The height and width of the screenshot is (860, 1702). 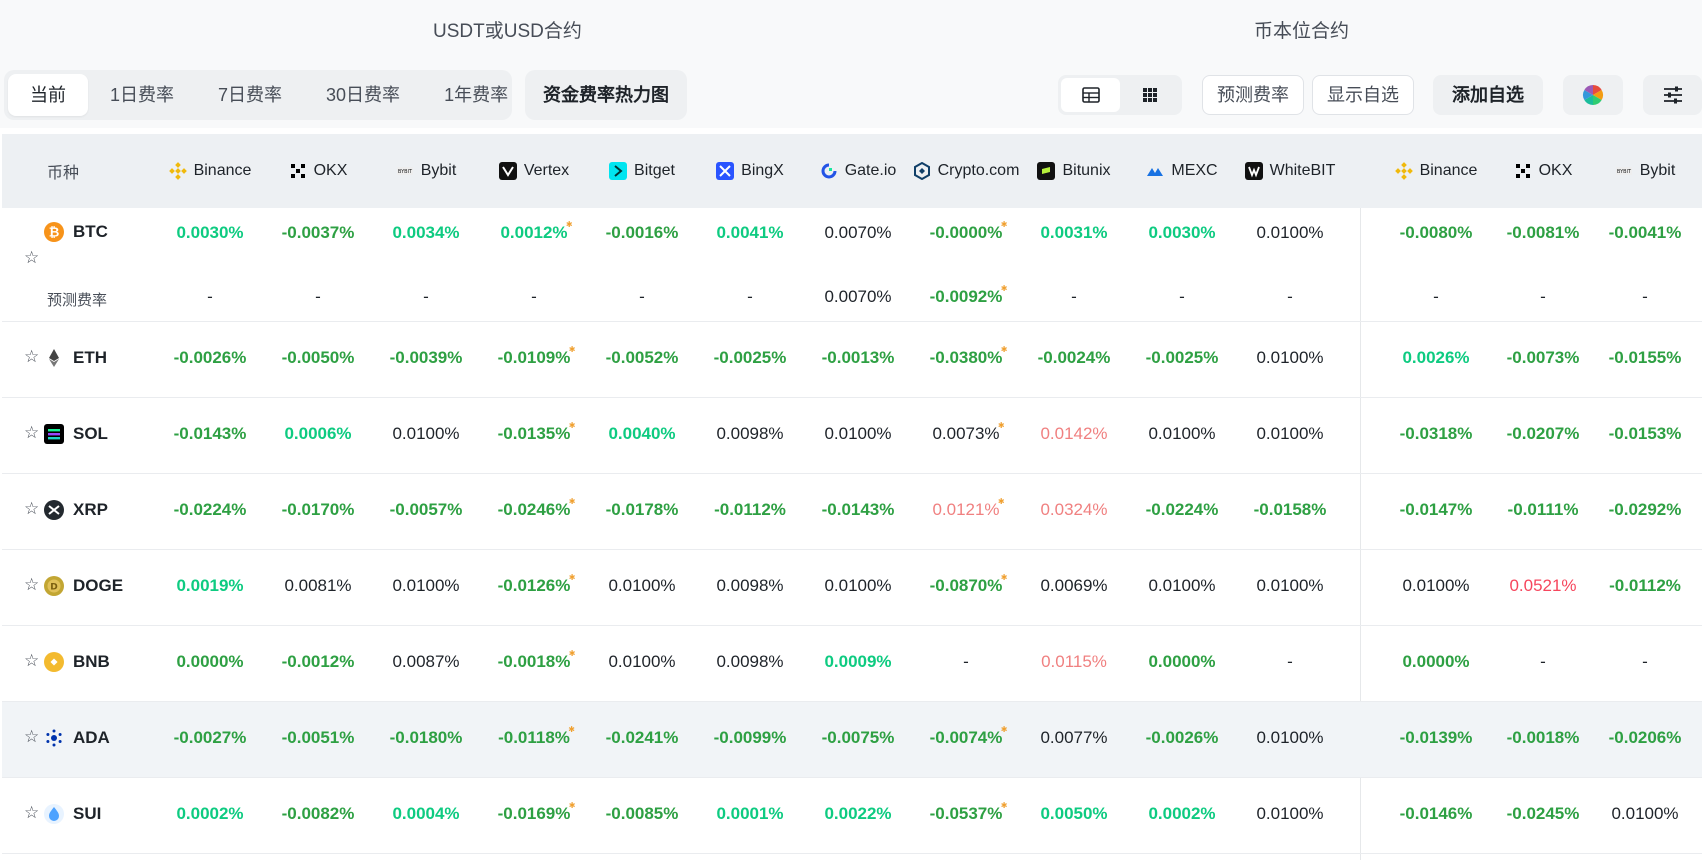 I want to click on rate-cell: -0.0180%, so click(x=426, y=738).